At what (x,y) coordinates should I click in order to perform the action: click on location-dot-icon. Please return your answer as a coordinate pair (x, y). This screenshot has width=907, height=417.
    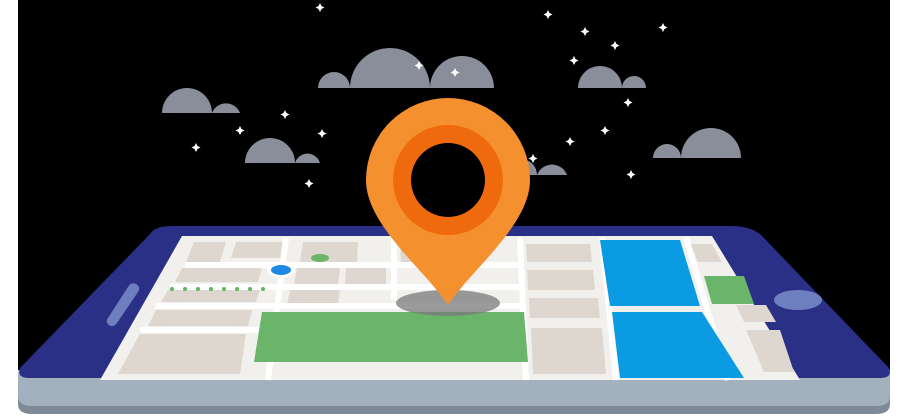
    Looking at the image, I should click on (281, 270).